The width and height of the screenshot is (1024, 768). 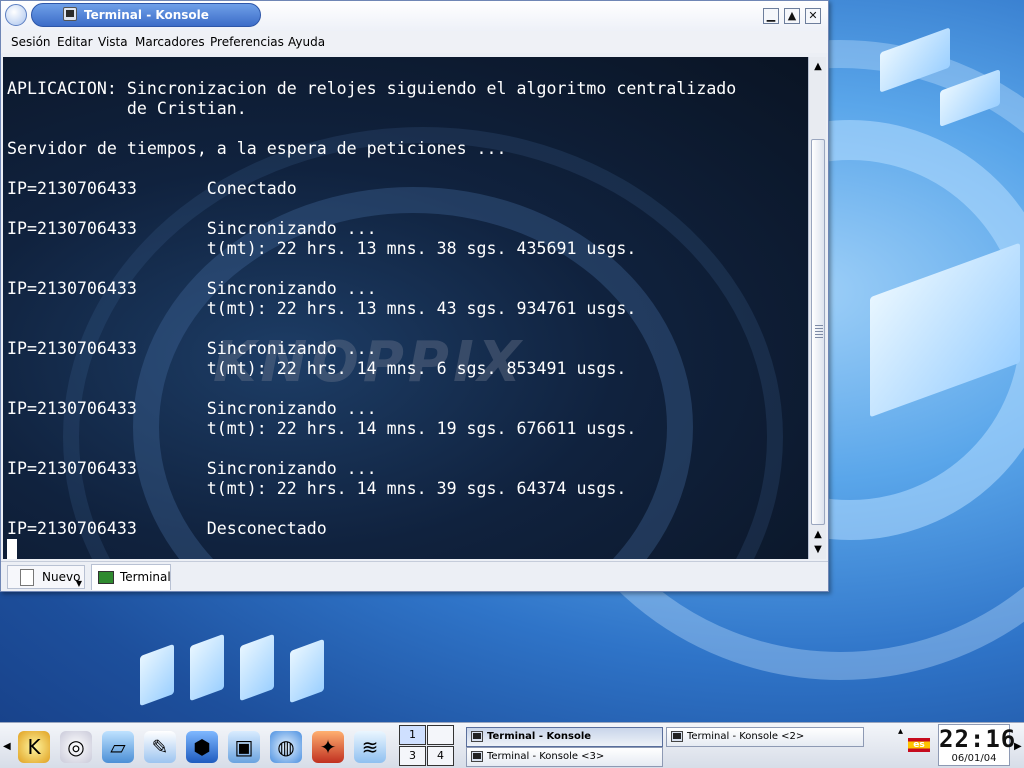 What do you see at coordinates (170, 42) in the screenshot?
I see `menu-marcadores: Marcadores` at bounding box center [170, 42].